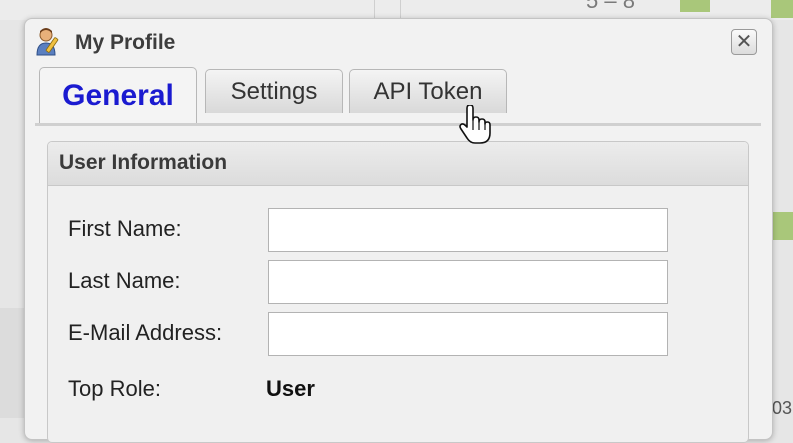 Image resolution: width=793 pixels, height=443 pixels. Describe the element at coordinates (468, 230) in the screenshot. I see `first-name-input` at that location.